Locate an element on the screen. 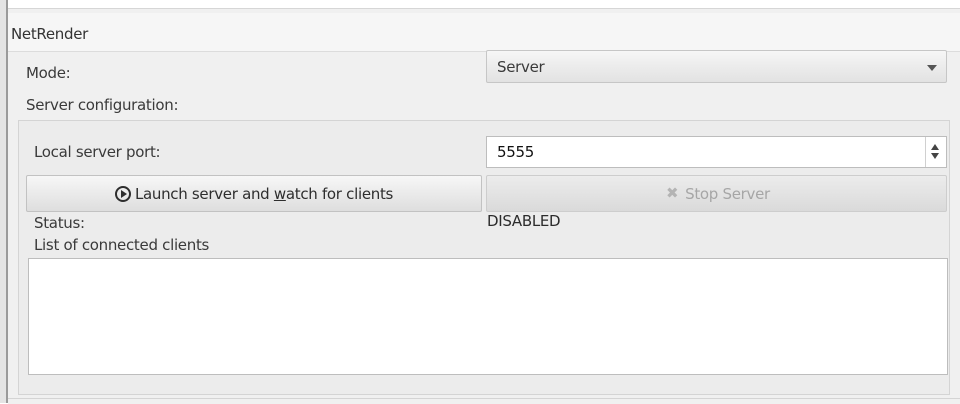  play-circle-icon is located at coordinates (122, 193).